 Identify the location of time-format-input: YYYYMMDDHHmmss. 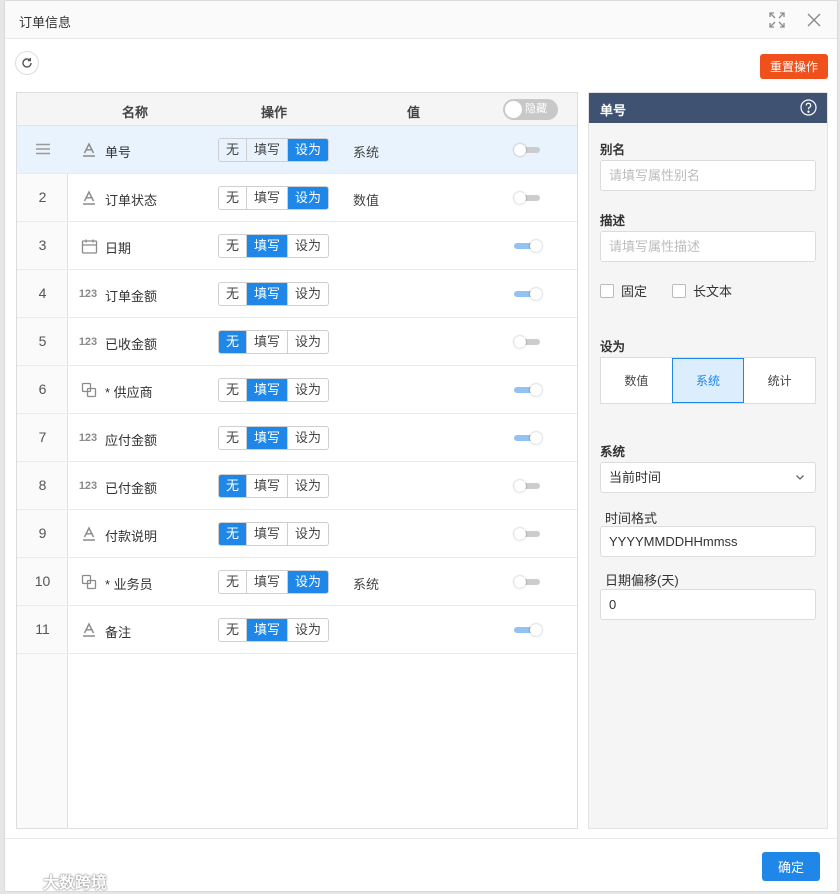
(708, 541).